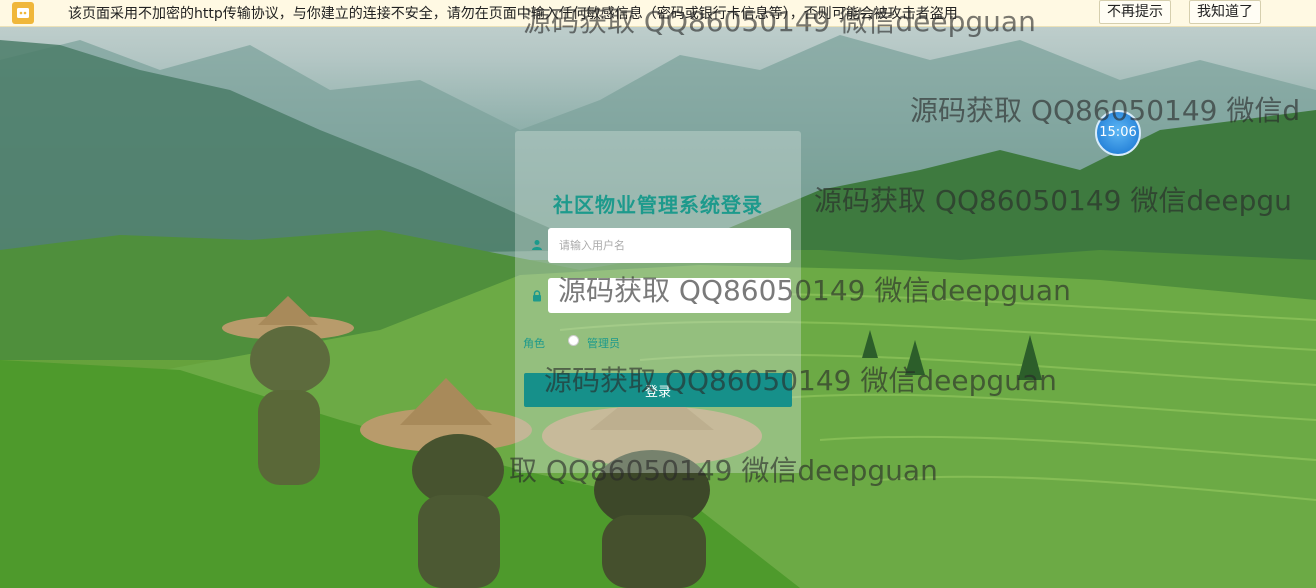  Describe the element at coordinates (537, 296) in the screenshot. I see `lock-icon` at that location.